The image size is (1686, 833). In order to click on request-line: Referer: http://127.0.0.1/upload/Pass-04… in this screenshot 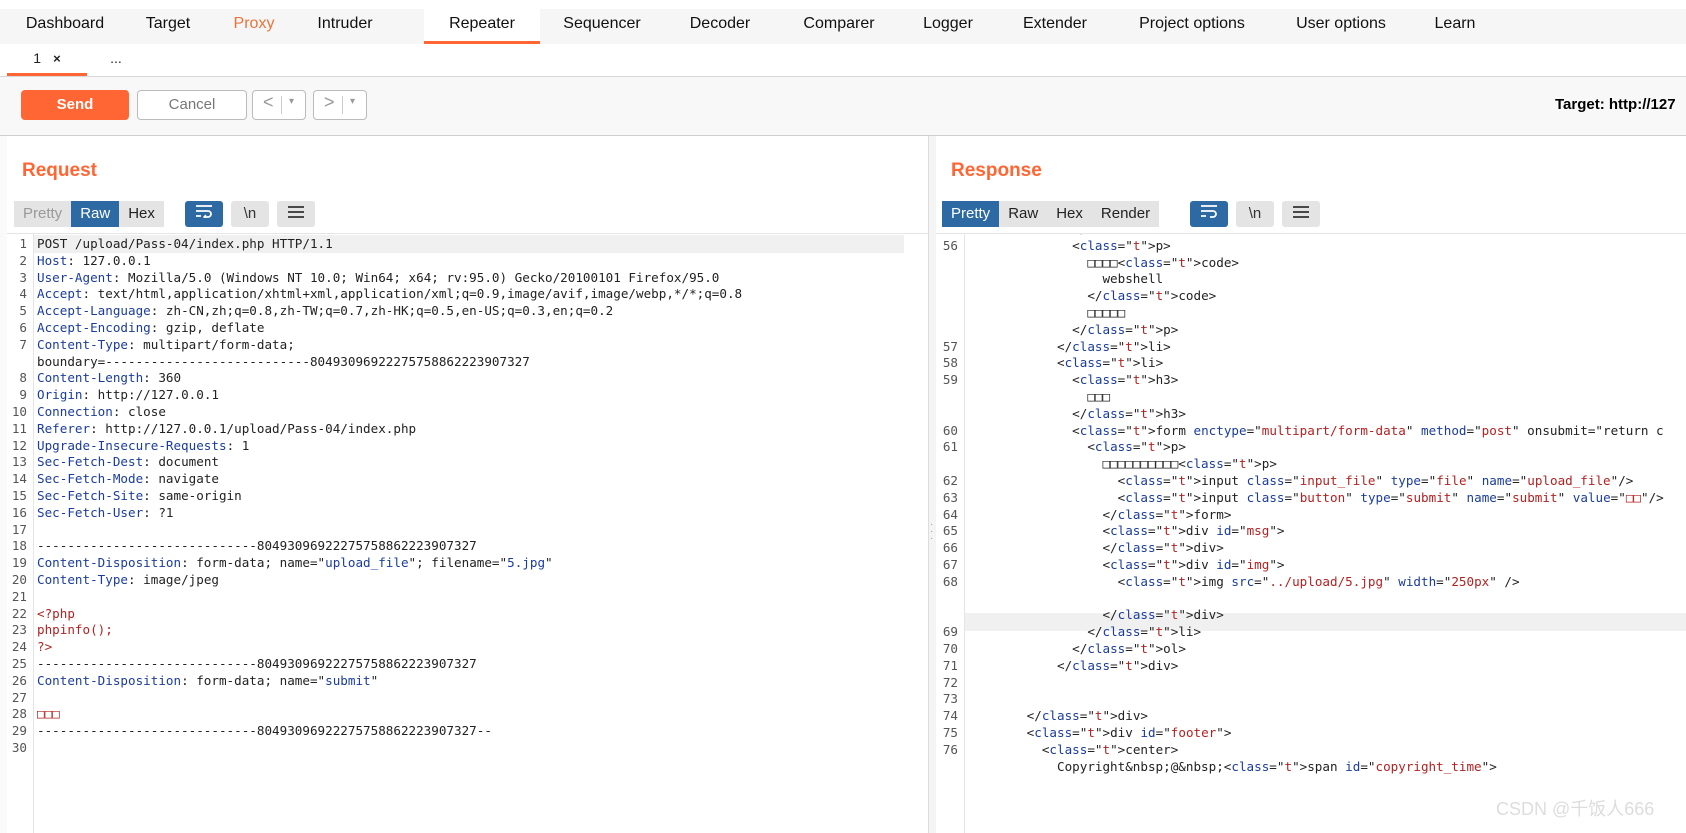, I will do `click(227, 428)`.